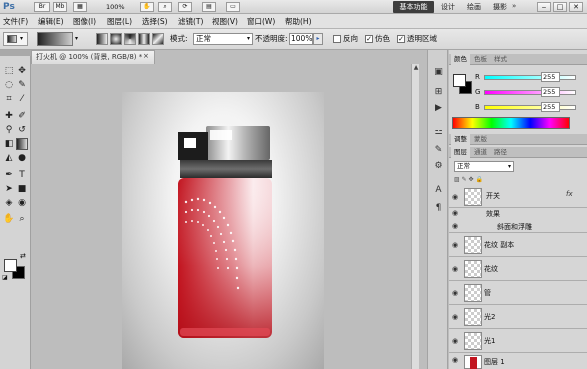  Describe the element at coordinates (369, 39) in the screenshot. I see `dither-checkbox: ✓` at that location.